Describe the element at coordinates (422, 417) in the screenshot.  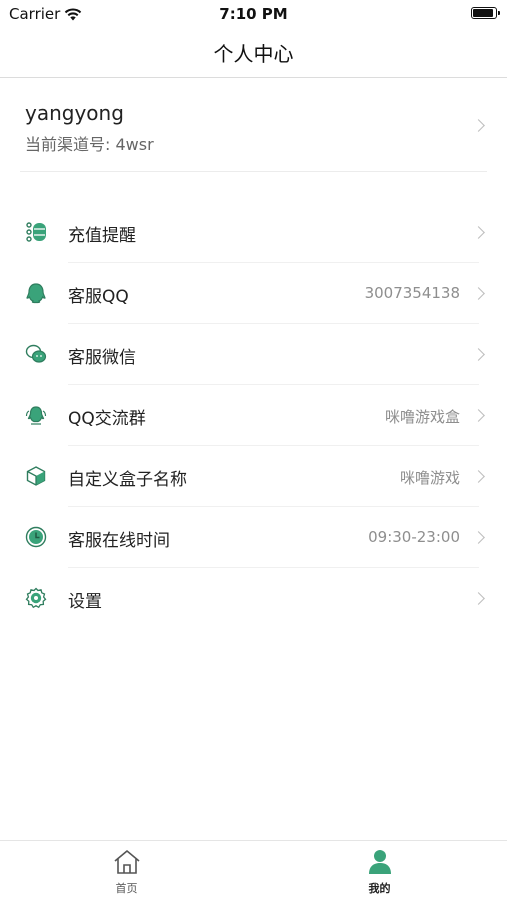
I see `menu-item-value: 咪噜游戏盒` at that location.